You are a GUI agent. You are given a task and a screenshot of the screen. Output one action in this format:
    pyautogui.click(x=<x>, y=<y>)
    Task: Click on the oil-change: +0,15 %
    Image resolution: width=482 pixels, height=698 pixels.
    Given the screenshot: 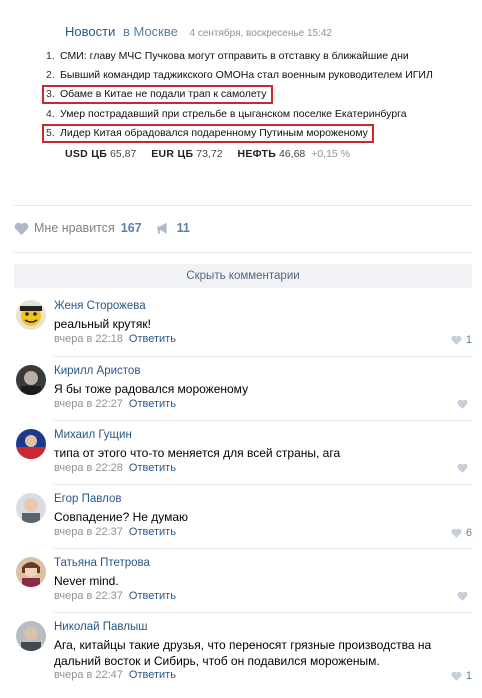 What is the action you would take?
    pyautogui.click(x=331, y=154)
    